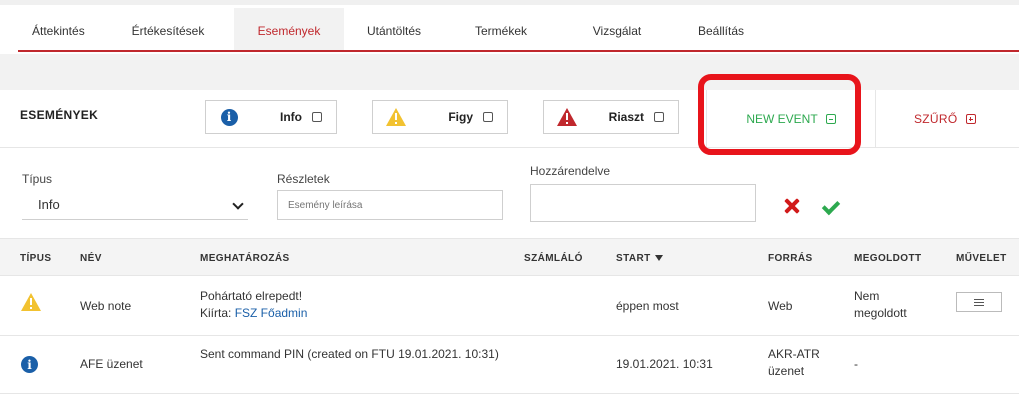 This screenshot has width=1019, height=396. I want to click on menu-icon, so click(979, 302).